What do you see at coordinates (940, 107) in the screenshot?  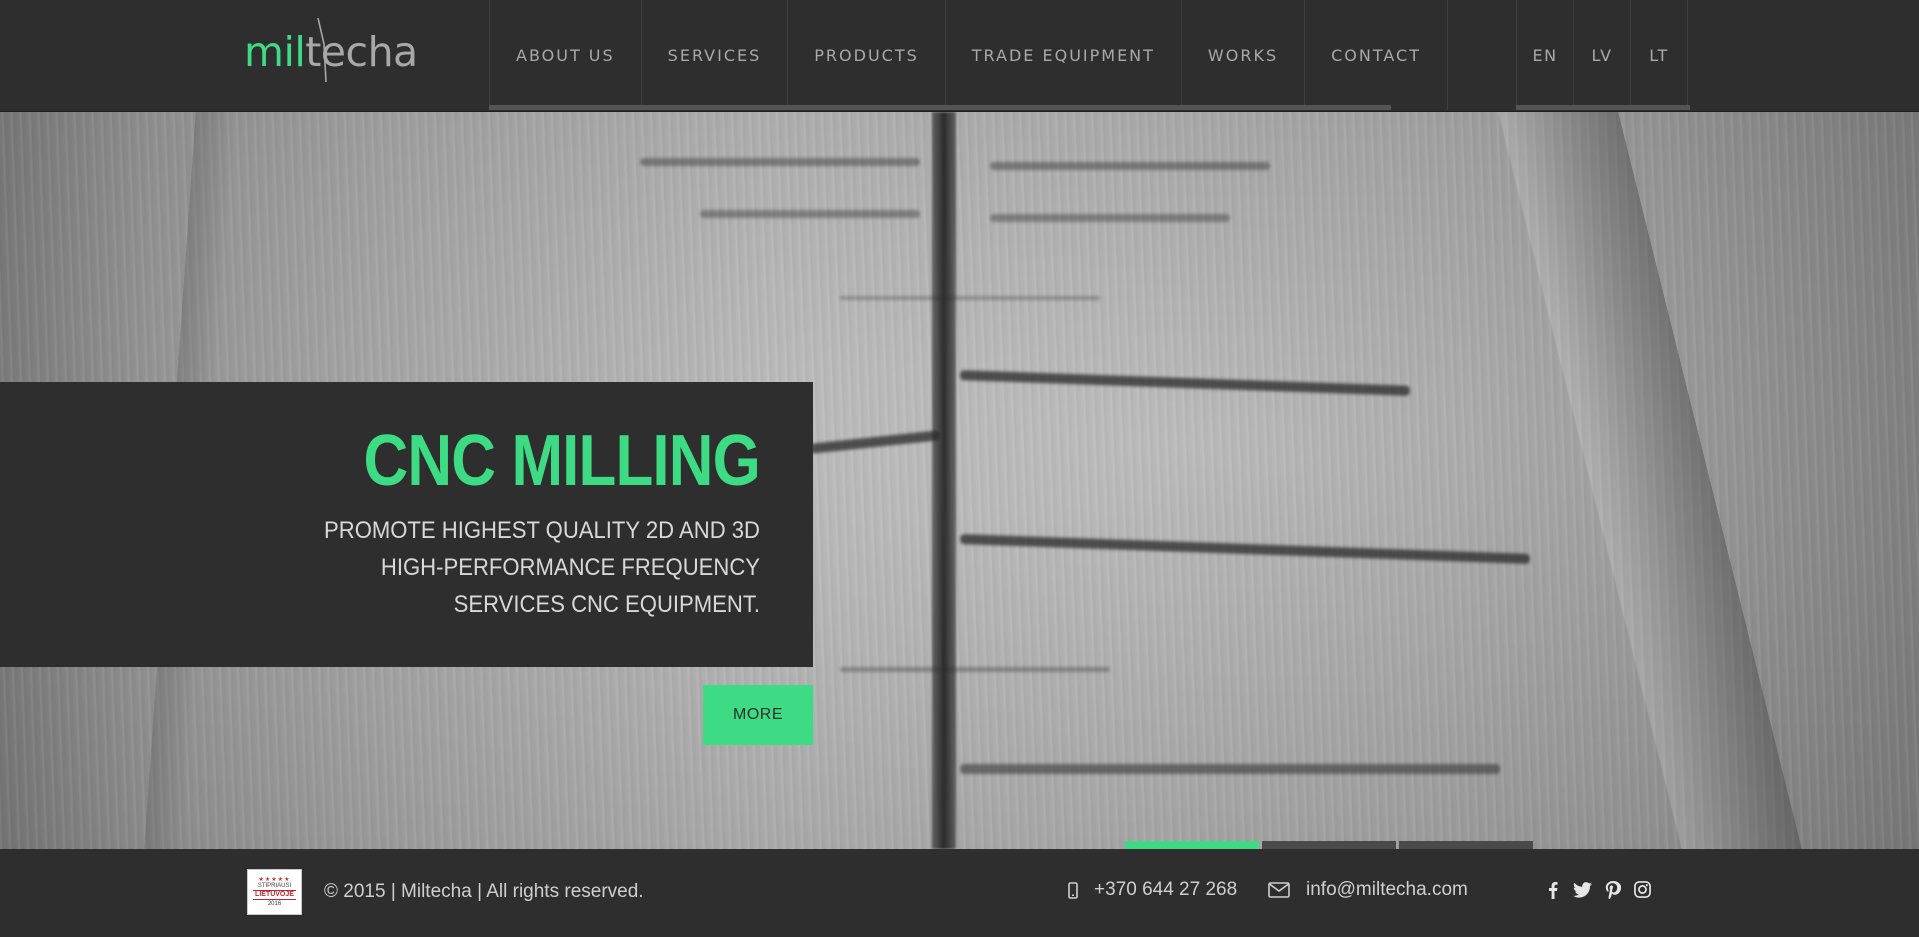 I see `nav-underline` at bounding box center [940, 107].